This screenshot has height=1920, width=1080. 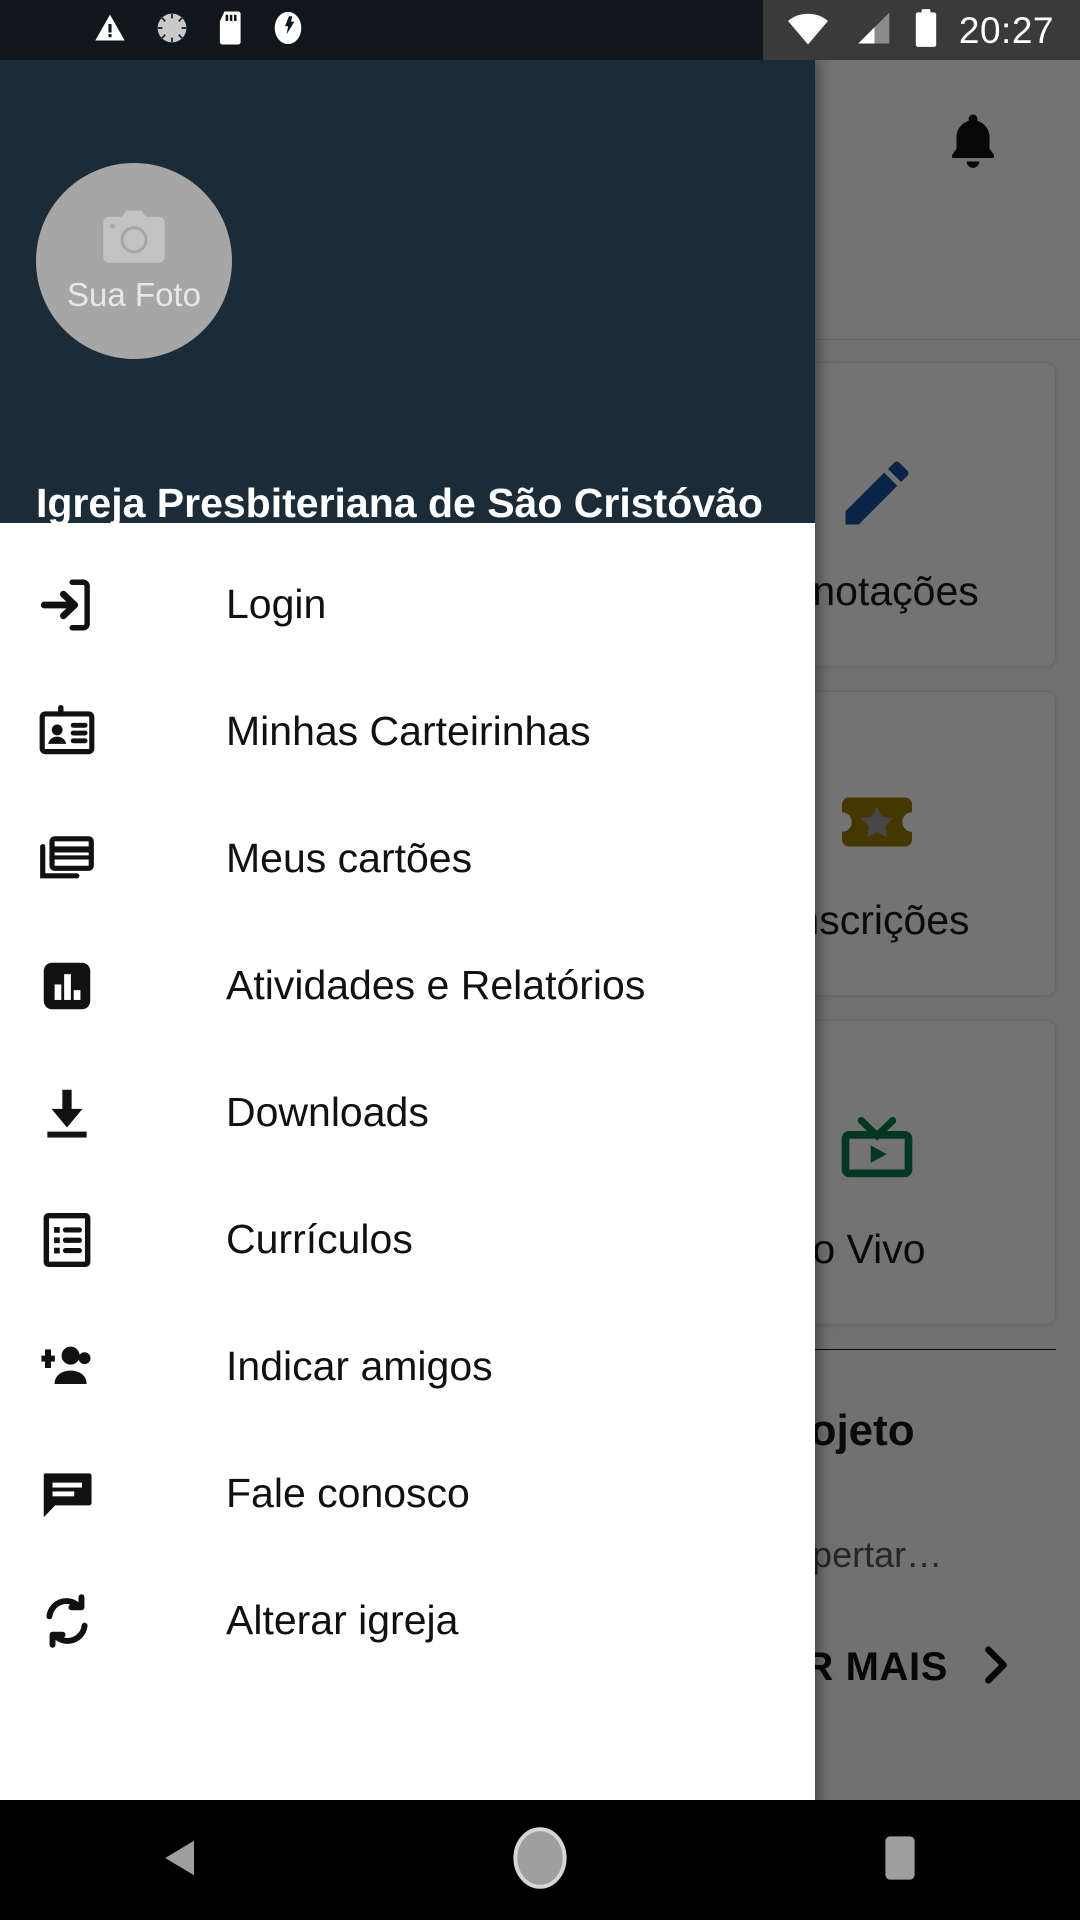 What do you see at coordinates (134, 294) in the screenshot?
I see `avatar-placeholder-text: Sua Foto` at bounding box center [134, 294].